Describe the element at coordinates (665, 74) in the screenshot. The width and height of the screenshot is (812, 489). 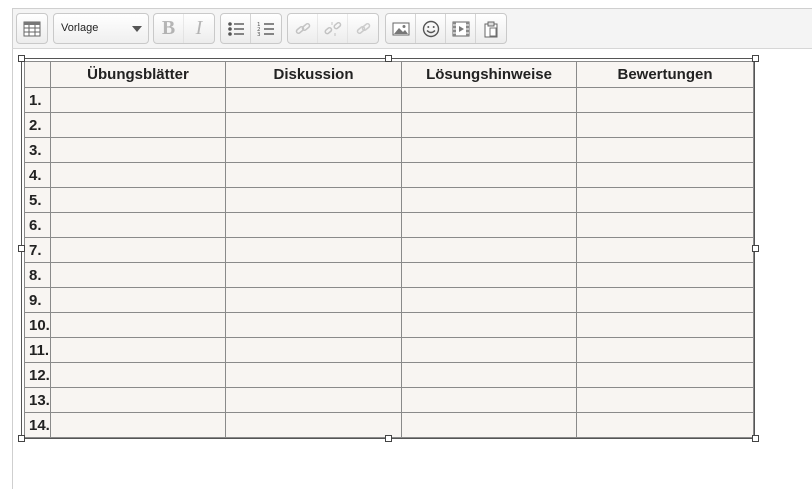
I see `header-cell-bewertungen: Bewertungen` at that location.